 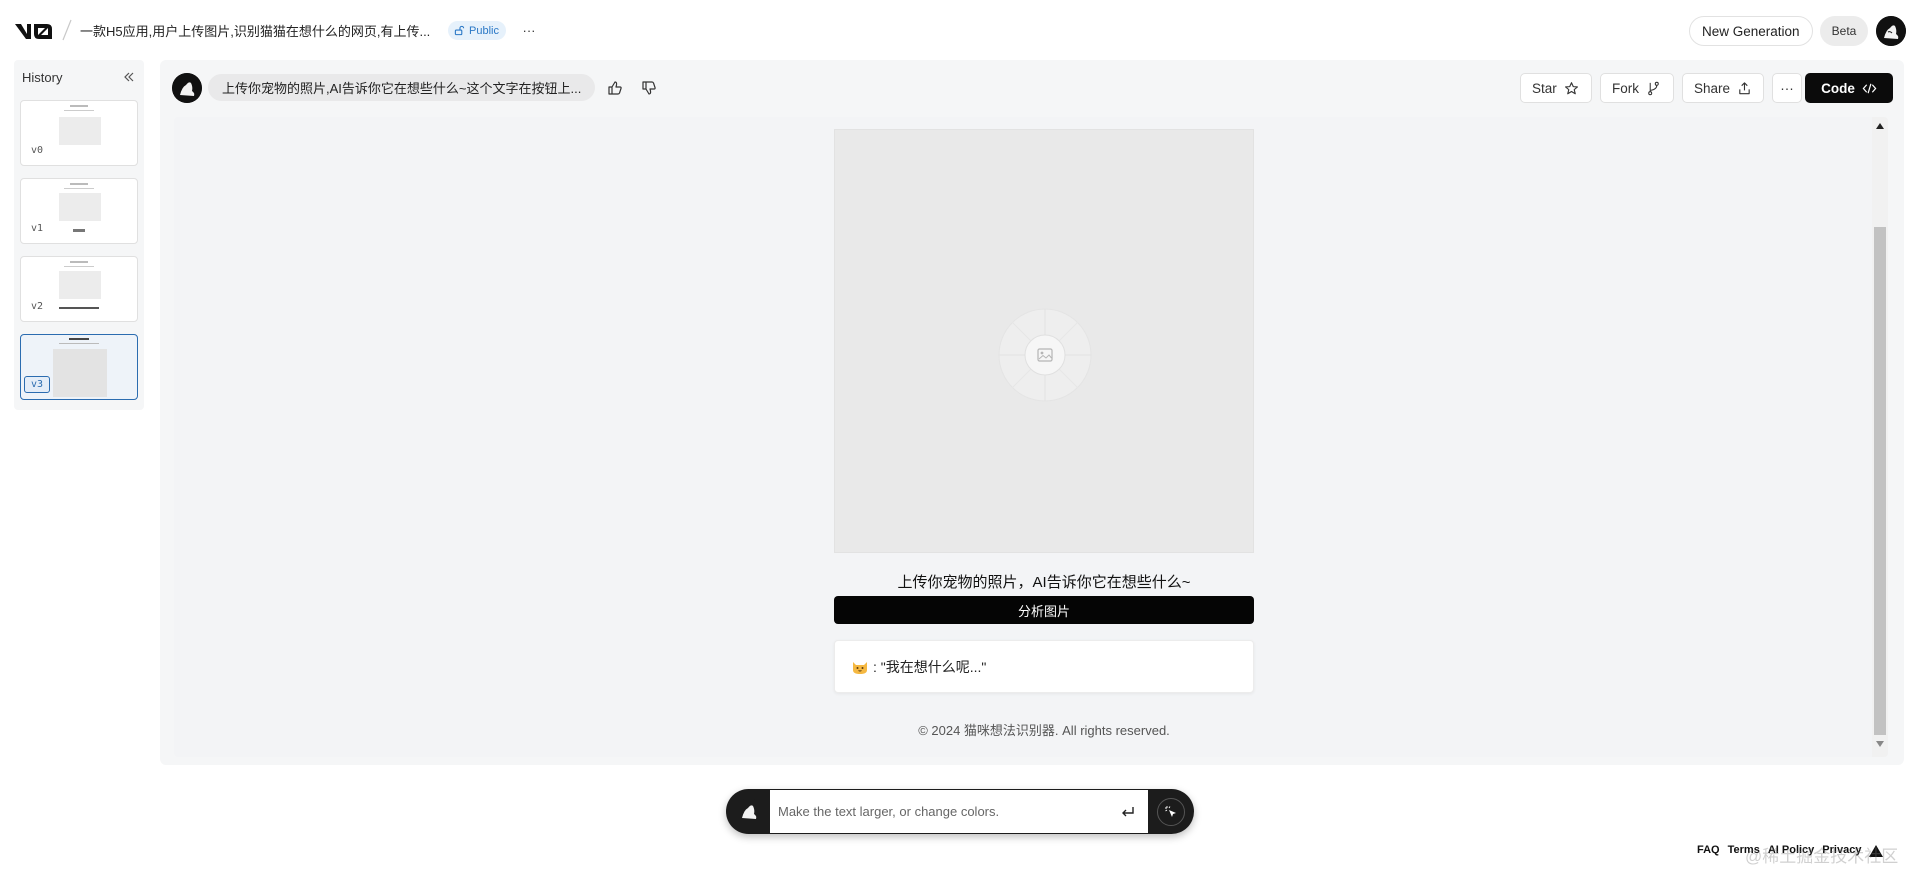 I want to click on footer-links: FAQ Terms AI Policy Privacy, so click(x=1779, y=850).